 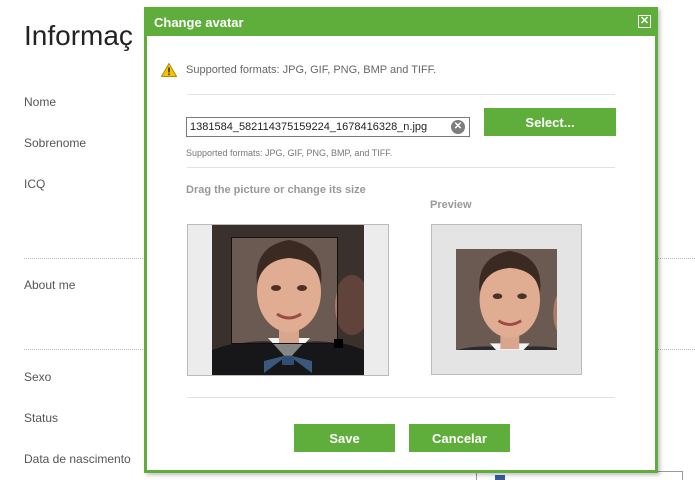 I want to click on crop-area, so click(x=288, y=300).